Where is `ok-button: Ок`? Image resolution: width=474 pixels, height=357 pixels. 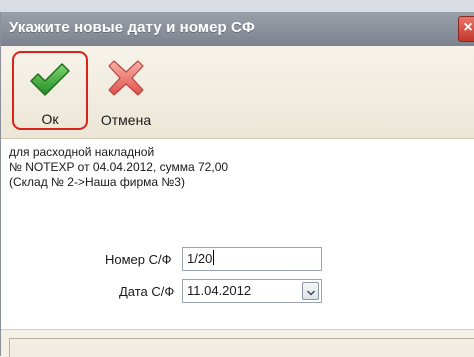 ok-button: Ок is located at coordinates (50, 90).